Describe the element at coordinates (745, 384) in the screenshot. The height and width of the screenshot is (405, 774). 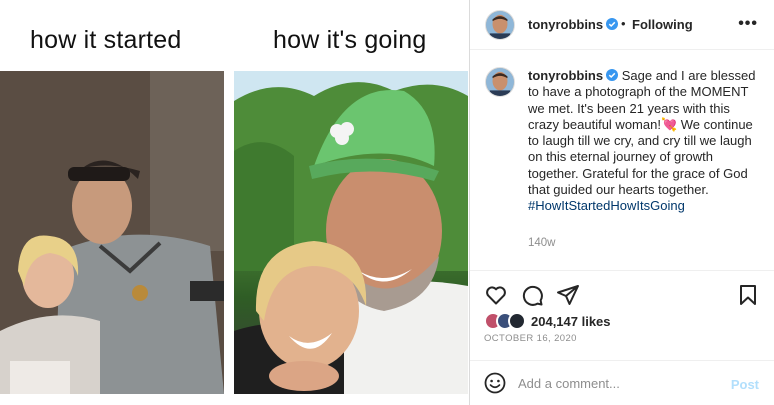
I see `post-button: Post` at that location.